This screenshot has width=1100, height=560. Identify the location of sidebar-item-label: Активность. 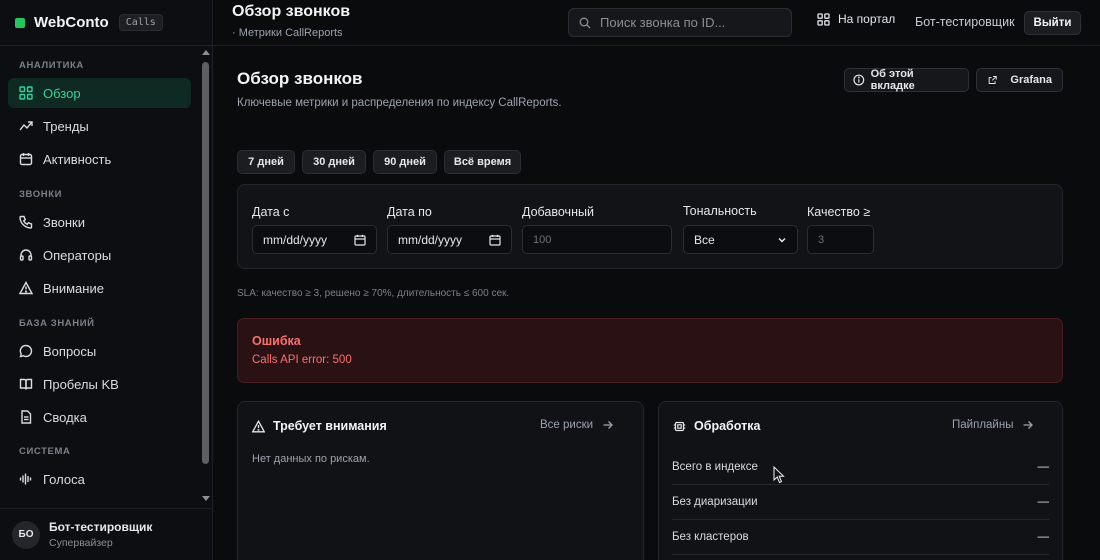
(77, 159).